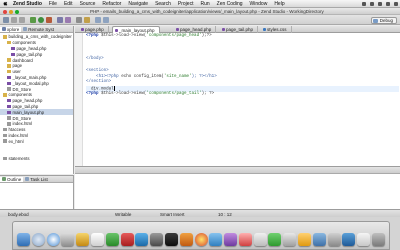  Describe the element at coordinates (17, 11) in the screenshot. I see `zoom-window-button` at that location.